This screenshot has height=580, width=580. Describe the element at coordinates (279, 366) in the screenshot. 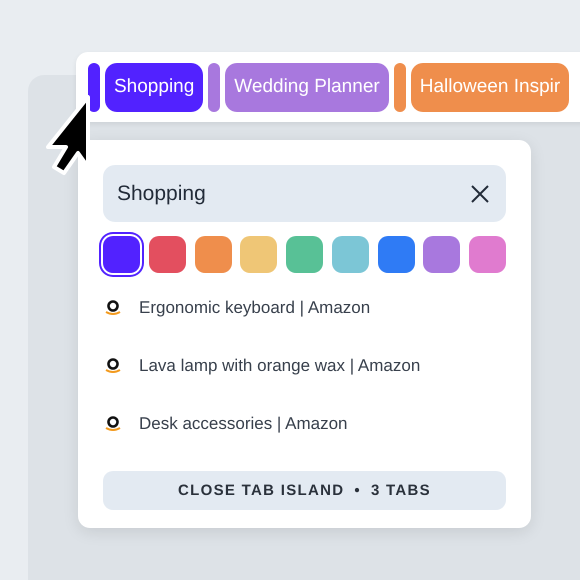

I see `tab-title: Lava lamp with orange wax | Amazon` at that location.